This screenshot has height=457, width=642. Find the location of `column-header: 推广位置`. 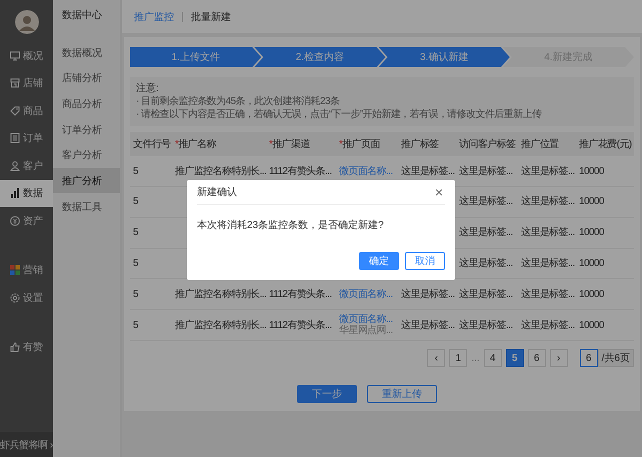

column-header: 推广位置 is located at coordinates (540, 144).